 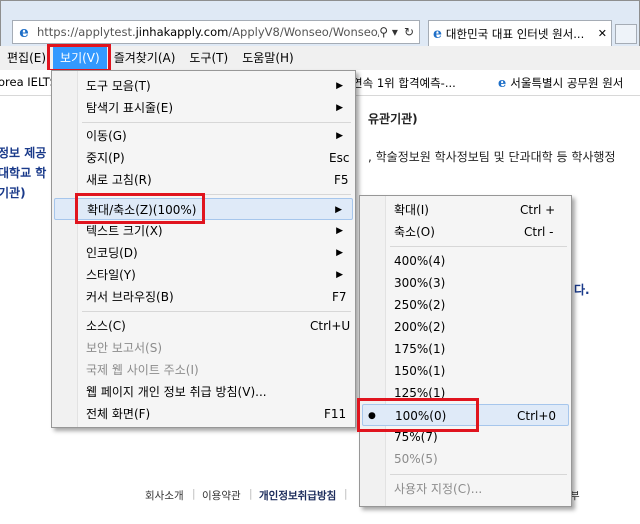 What do you see at coordinates (416, 459) in the screenshot?
I see `zoom-level-item: 50%(5)` at bounding box center [416, 459].